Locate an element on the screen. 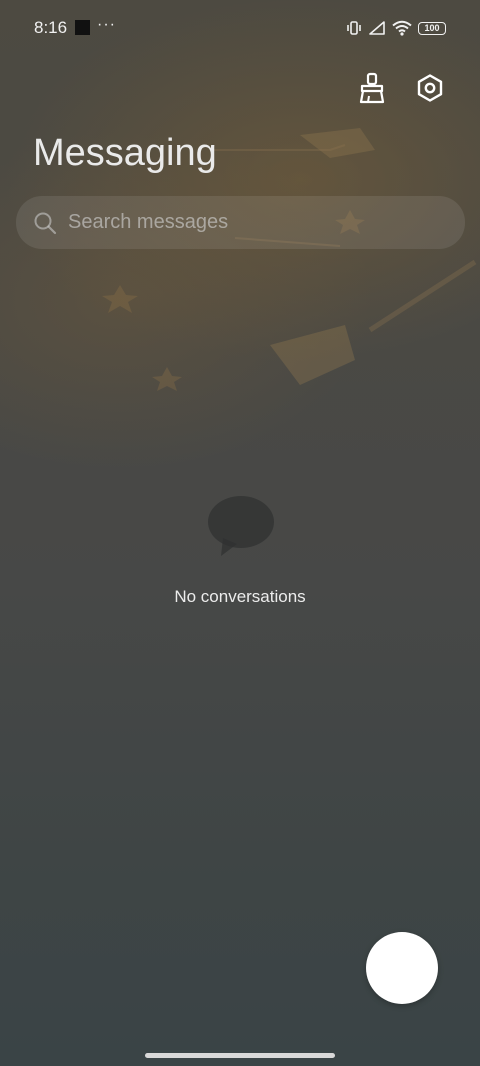 This screenshot has height=1066, width=480. status-icons: 100 is located at coordinates (396, 28).